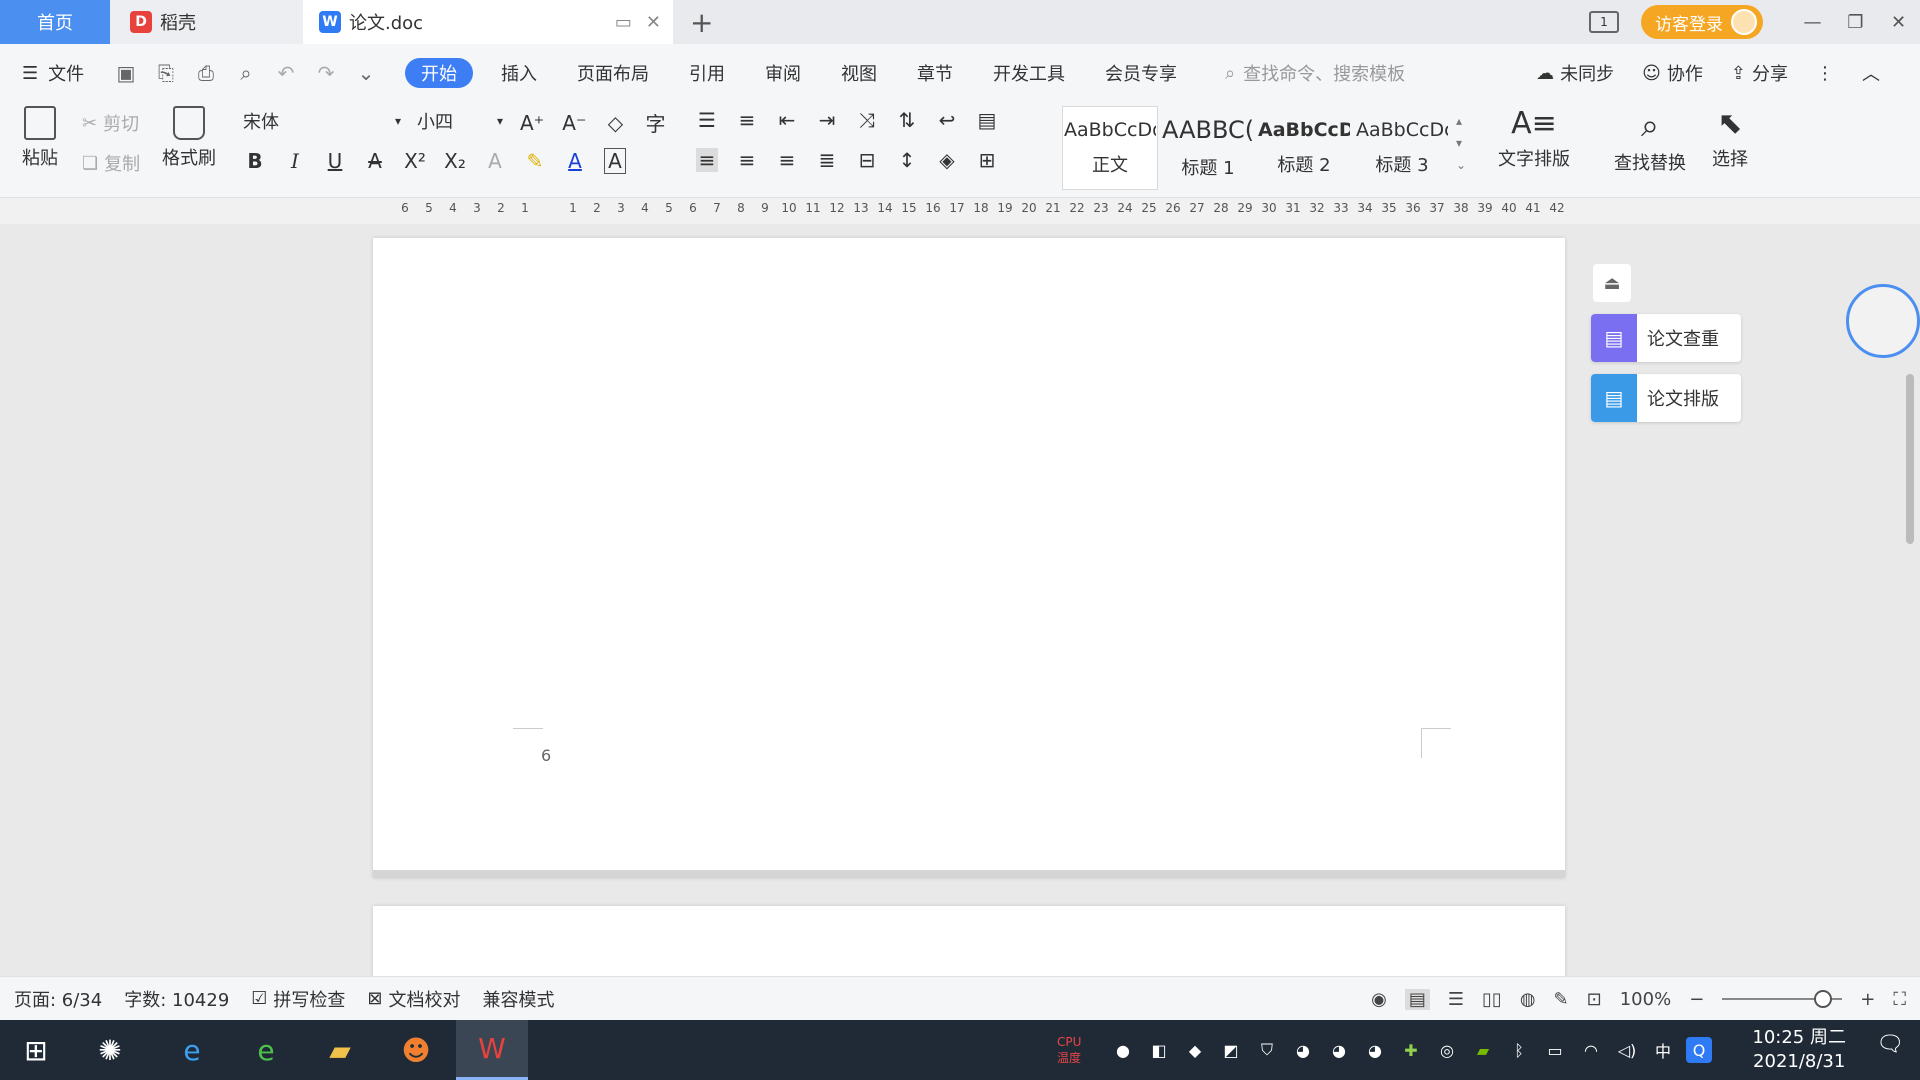 The image size is (1920, 1080). I want to click on tab-start: 开始, so click(439, 73).